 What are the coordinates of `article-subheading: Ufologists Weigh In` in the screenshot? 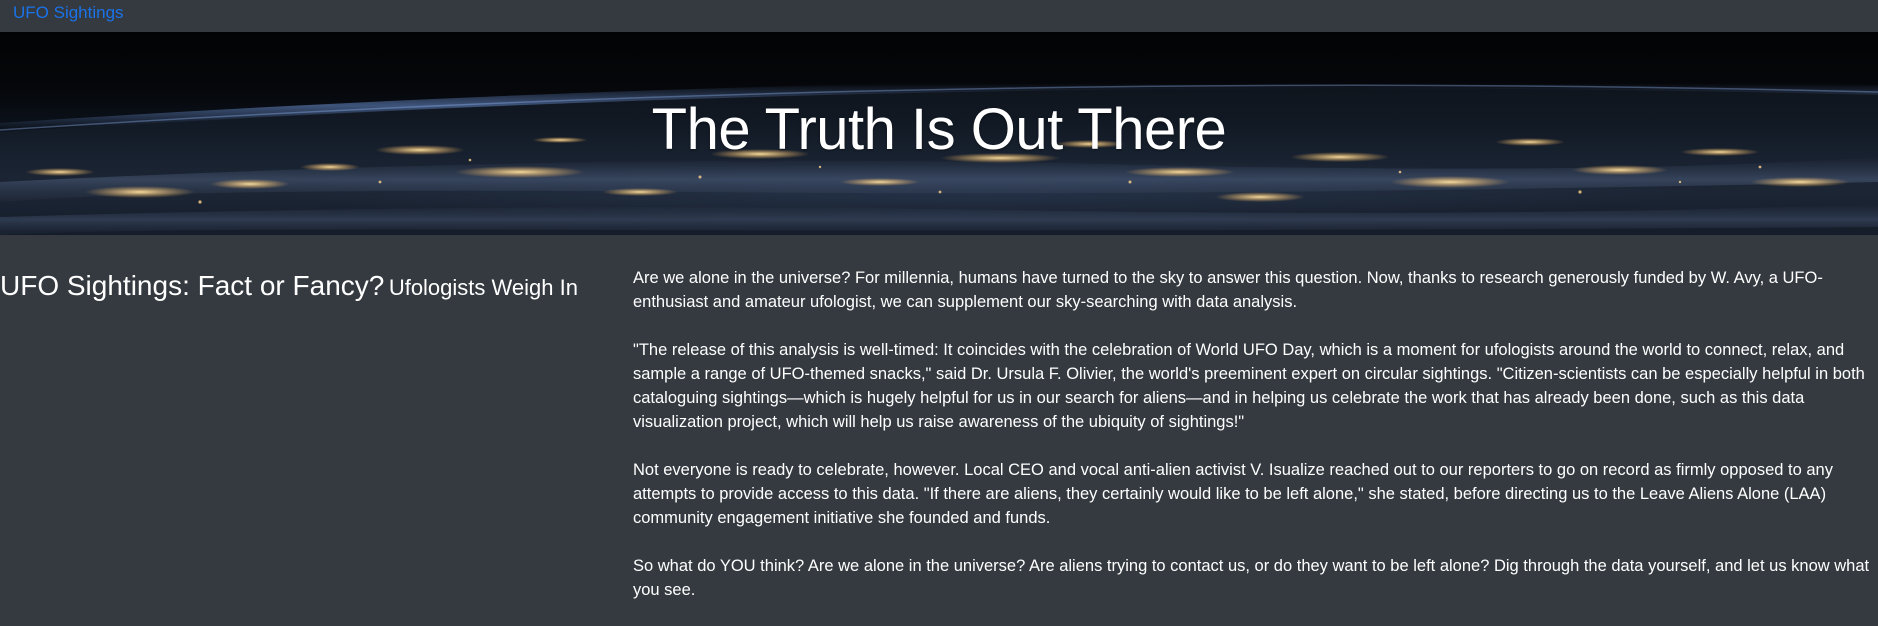 It's located at (483, 287).